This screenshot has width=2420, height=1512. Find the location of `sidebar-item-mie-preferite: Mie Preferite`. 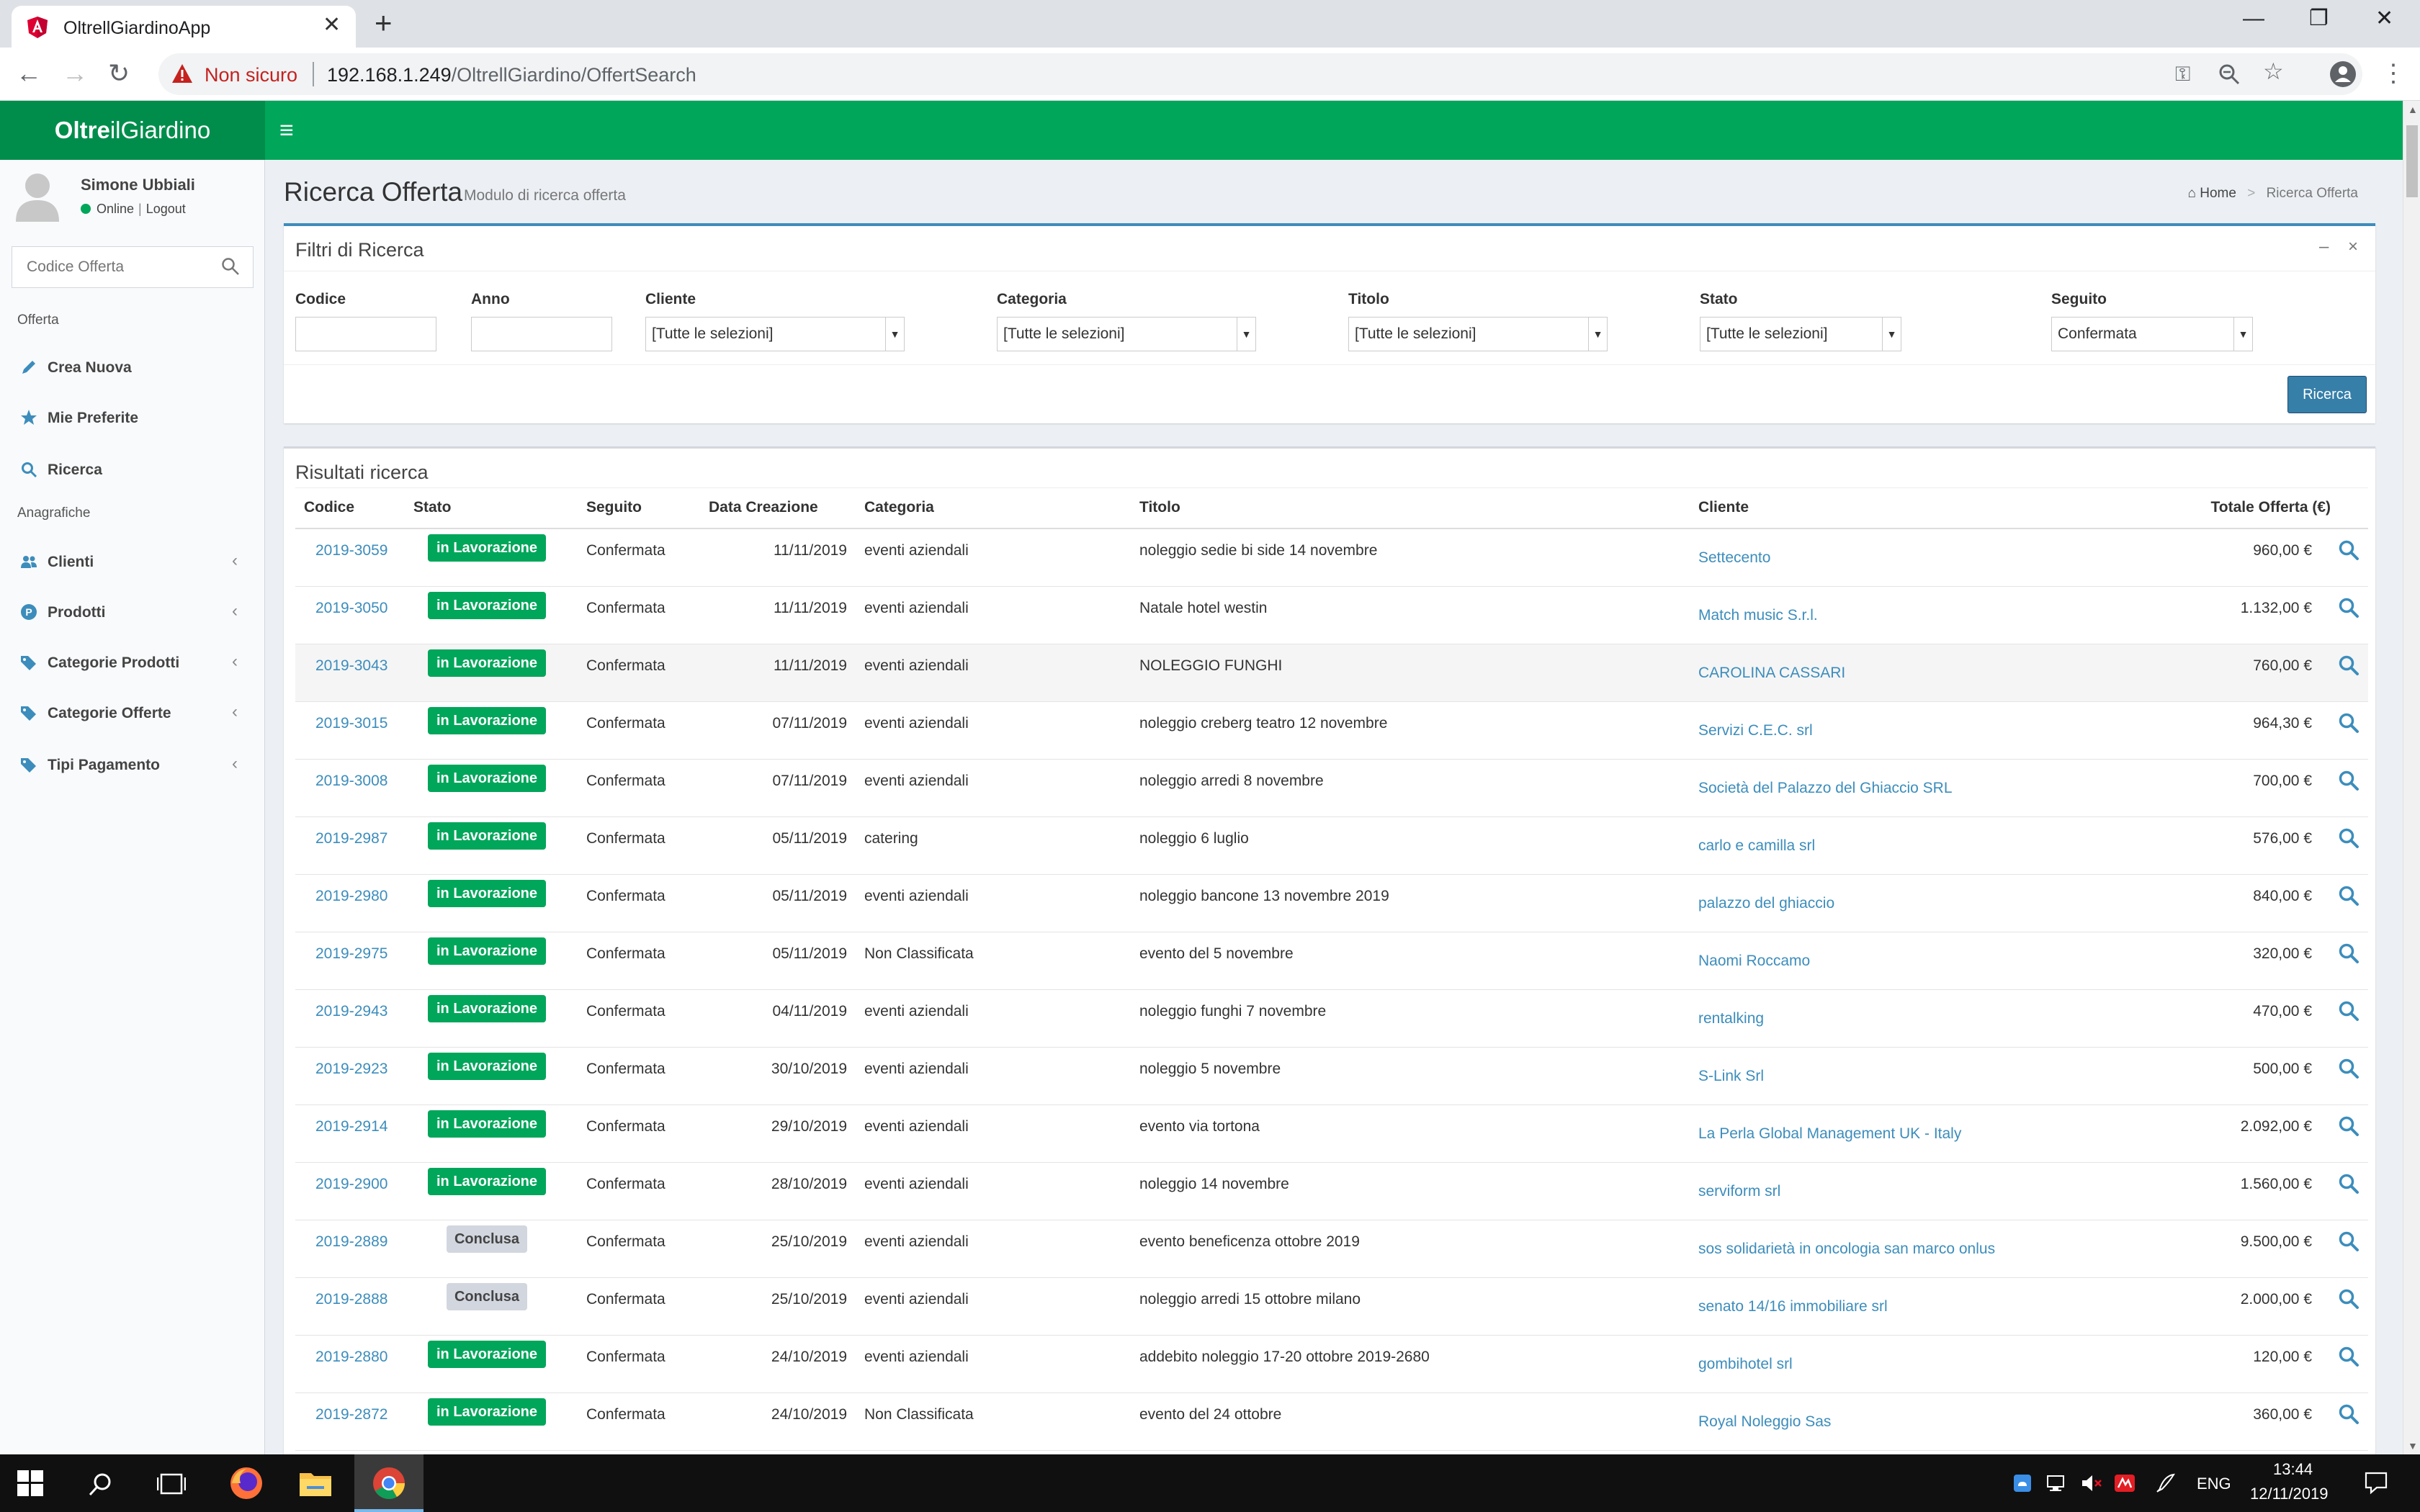

sidebar-item-mie-preferite: Mie Preferite is located at coordinates (132, 417).